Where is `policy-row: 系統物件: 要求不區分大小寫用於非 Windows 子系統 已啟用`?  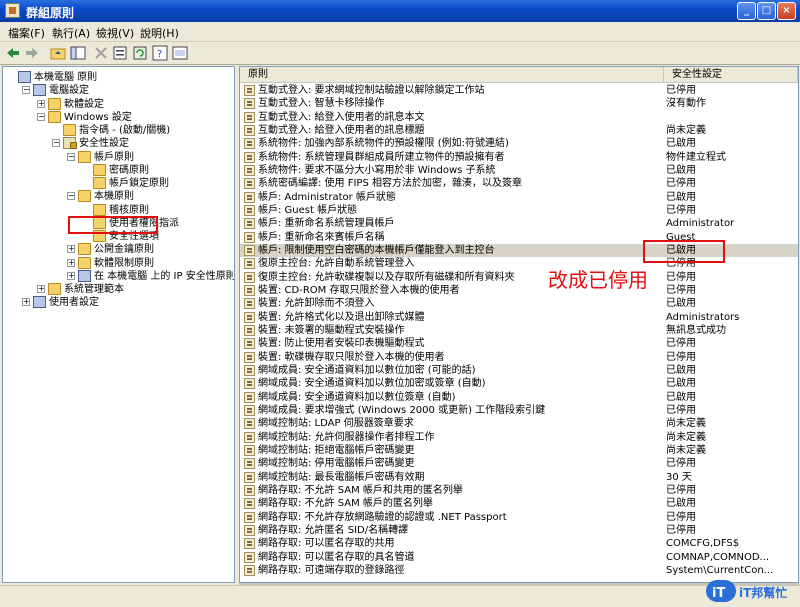 policy-row: 系統物件: 要求不區分大小寫用於非 Windows 子系統 已啟用 is located at coordinates (519, 170).